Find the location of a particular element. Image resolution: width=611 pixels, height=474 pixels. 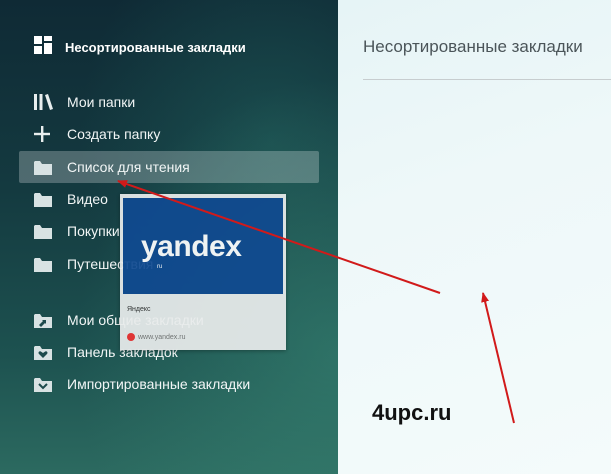

bookmark-url: www.yandex.ru is located at coordinates (162, 337).